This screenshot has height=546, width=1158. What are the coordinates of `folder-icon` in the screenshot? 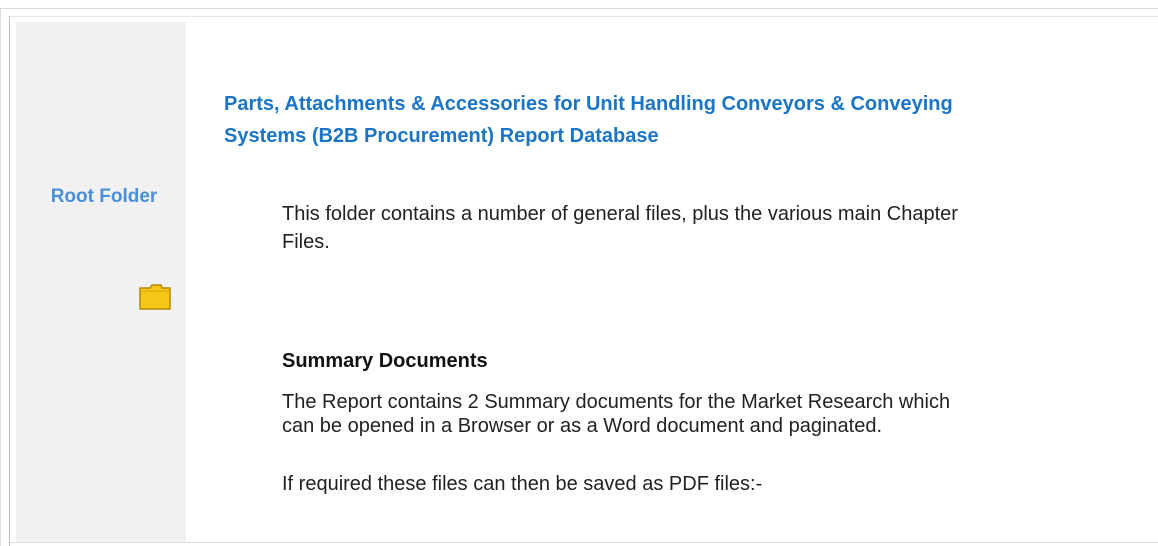 It's located at (155, 297).